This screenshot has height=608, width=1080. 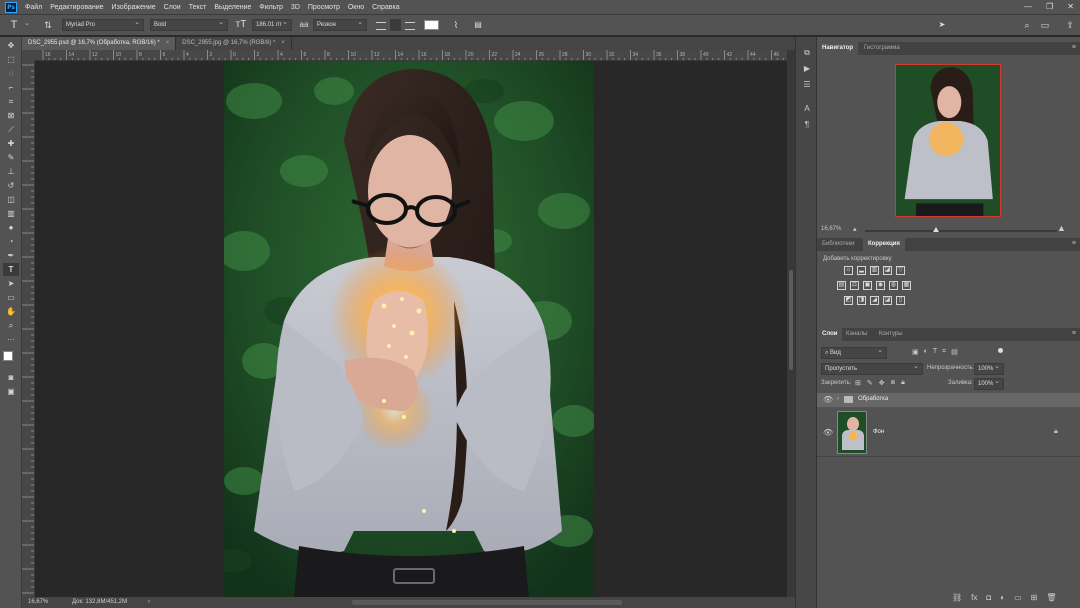 What do you see at coordinates (11, 199) in the screenshot?
I see `eraser-tool-icon: ◫` at bounding box center [11, 199].